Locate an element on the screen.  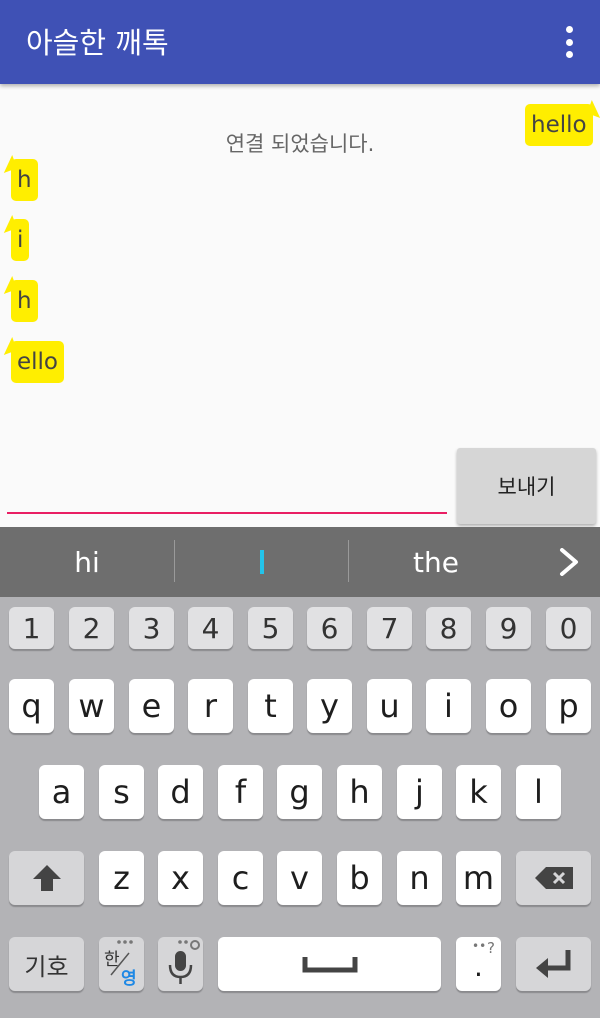
key-9: 9 is located at coordinates (508, 628).